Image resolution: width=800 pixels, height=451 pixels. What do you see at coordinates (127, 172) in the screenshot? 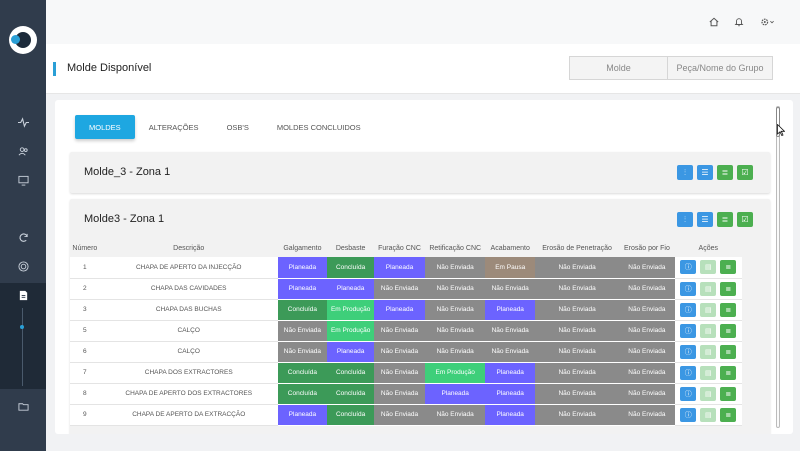
I see `molde-panel-title: Molde_3 - Zona 1` at bounding box center [127, 172].